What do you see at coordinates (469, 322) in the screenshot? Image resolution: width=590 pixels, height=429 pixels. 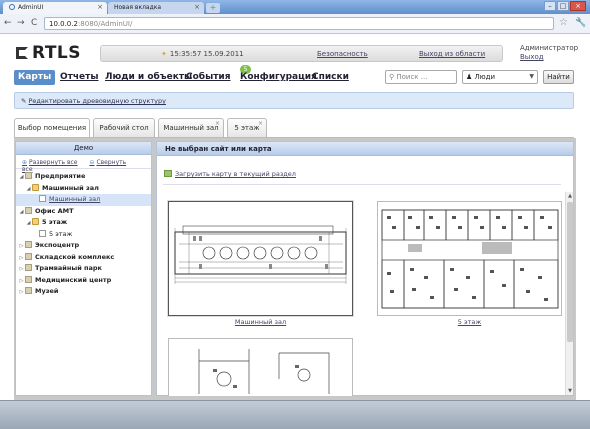 I see `map-label-floor-5: 5 этаж` at bounding box center [469, 322].